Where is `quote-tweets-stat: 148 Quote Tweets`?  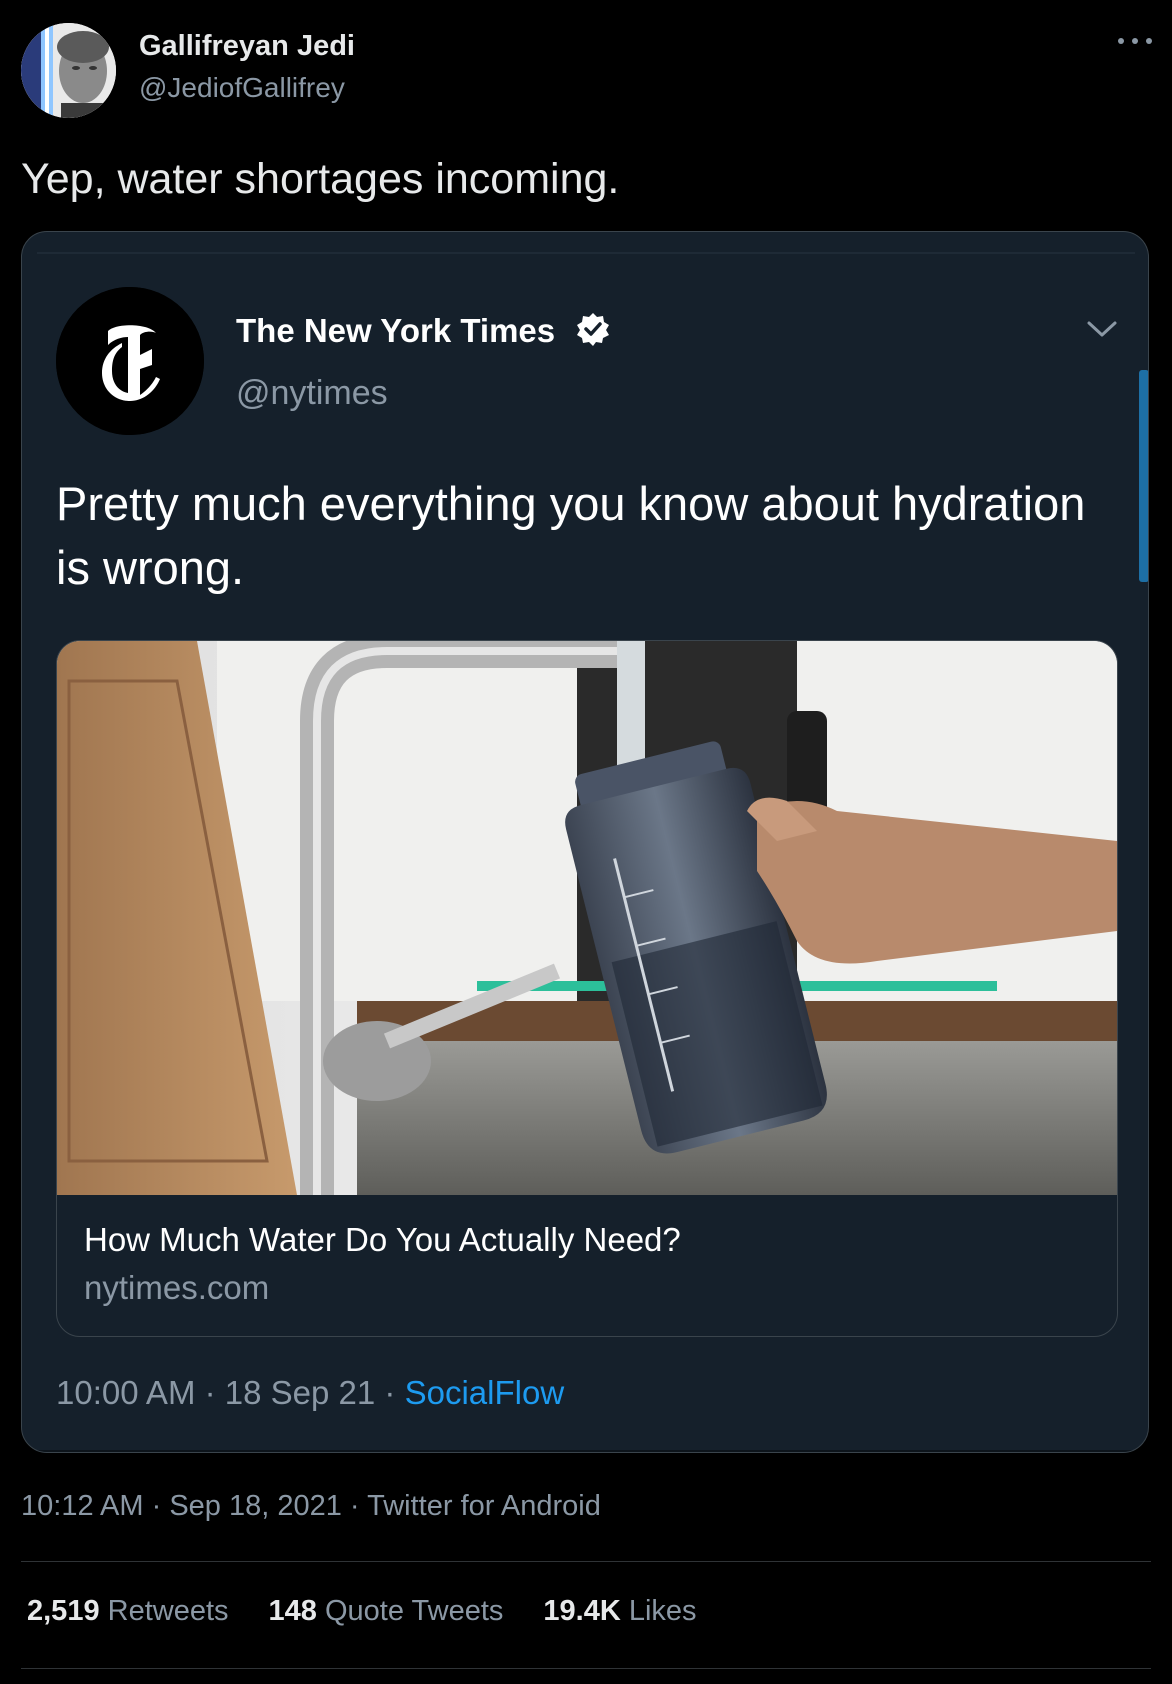
quote-tweets-stat: 148 Quote Tweets is located at coordinates (386, 1611).